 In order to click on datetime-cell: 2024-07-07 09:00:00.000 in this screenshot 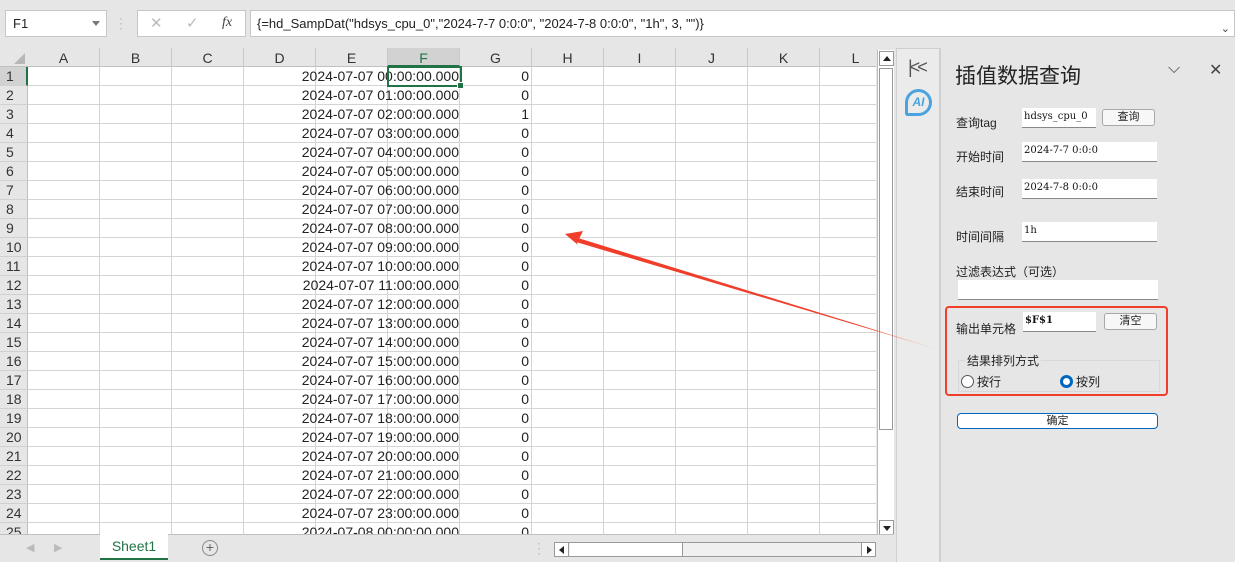, I will do `click(353, 247)`.